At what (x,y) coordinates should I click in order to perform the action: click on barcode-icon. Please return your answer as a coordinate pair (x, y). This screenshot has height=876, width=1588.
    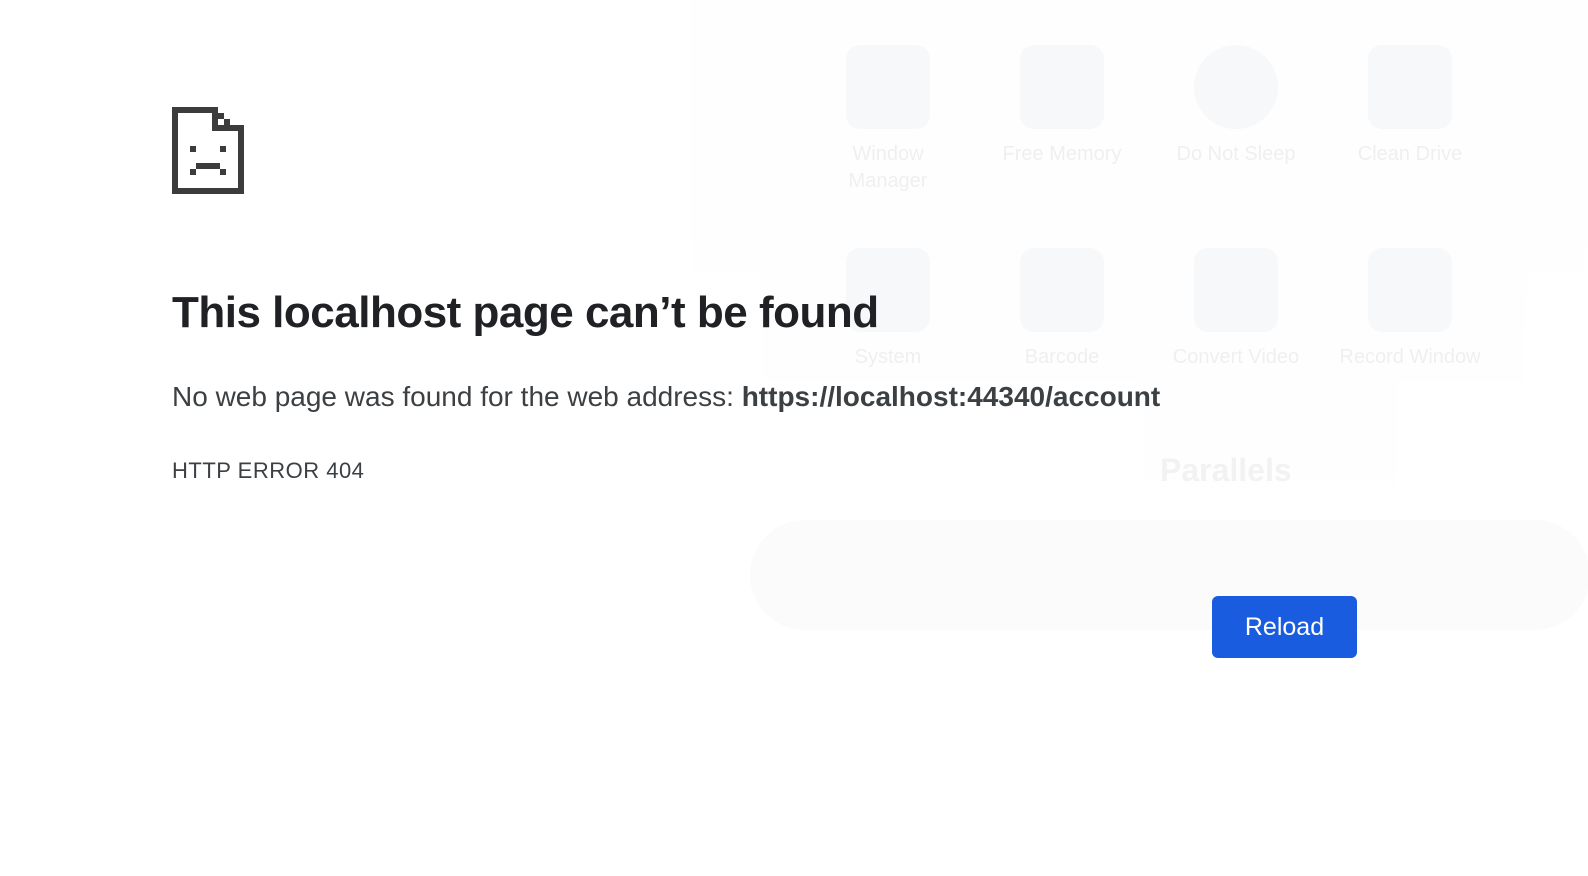
    Looking at the image, I should click on (1062, 290).